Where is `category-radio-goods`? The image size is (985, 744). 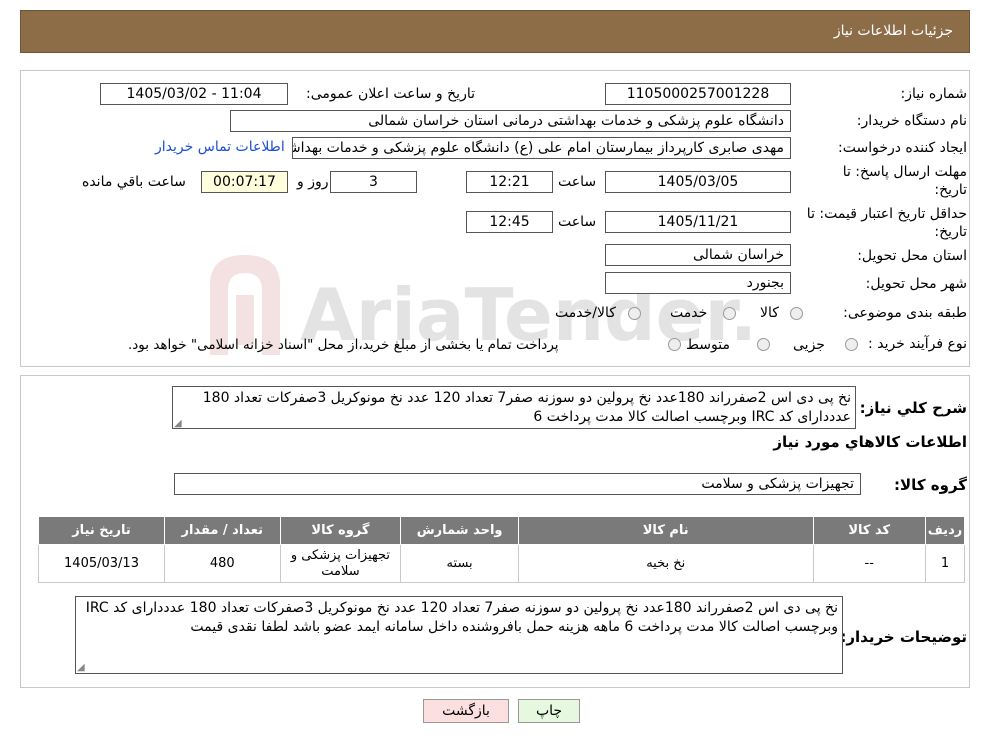
category-radio-goods is located at coordinates (796, 313).